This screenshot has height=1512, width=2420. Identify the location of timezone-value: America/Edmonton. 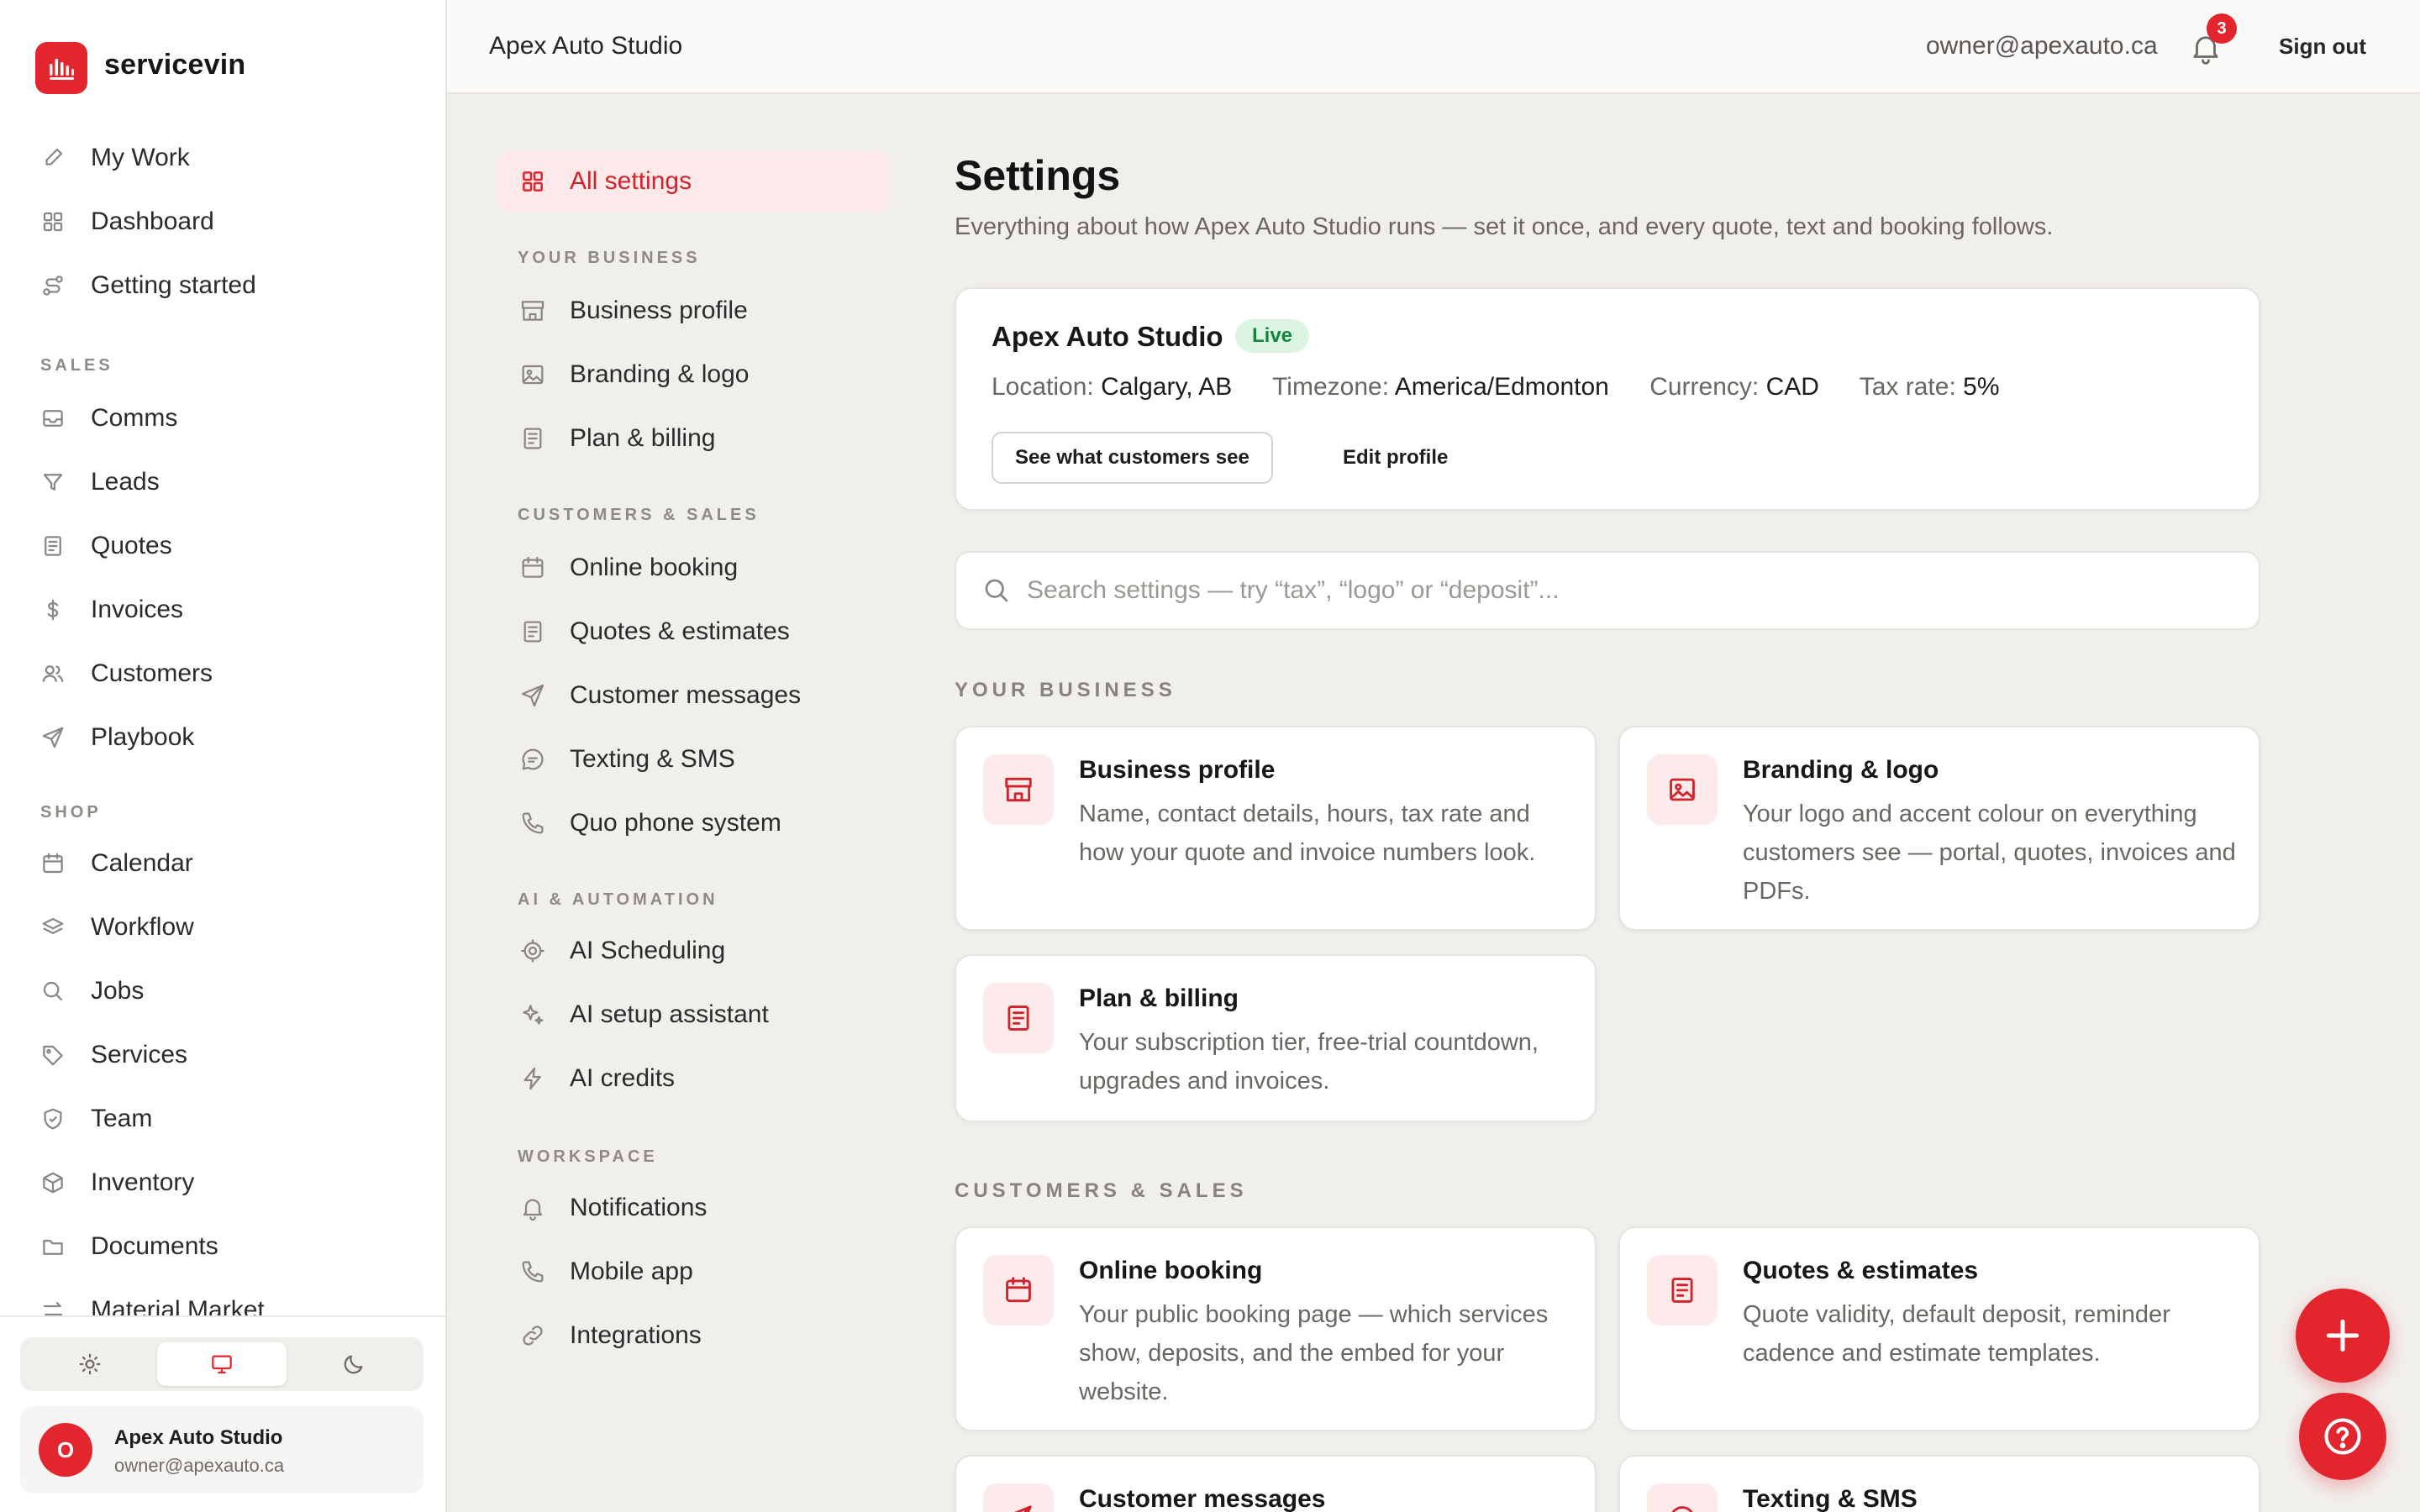
(1501, 387).